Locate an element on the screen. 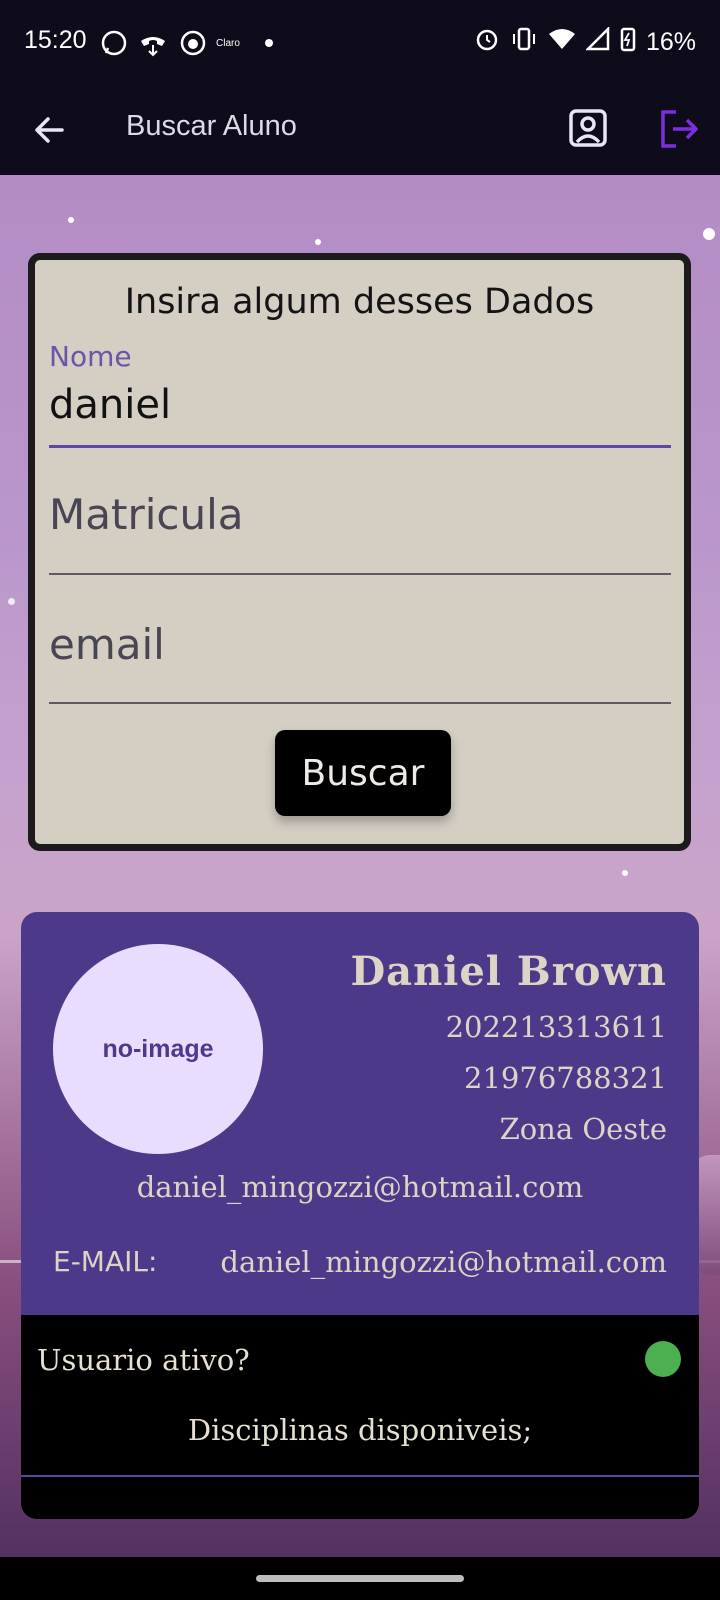  nome-label: Nome is located at coordinates (90, 356).